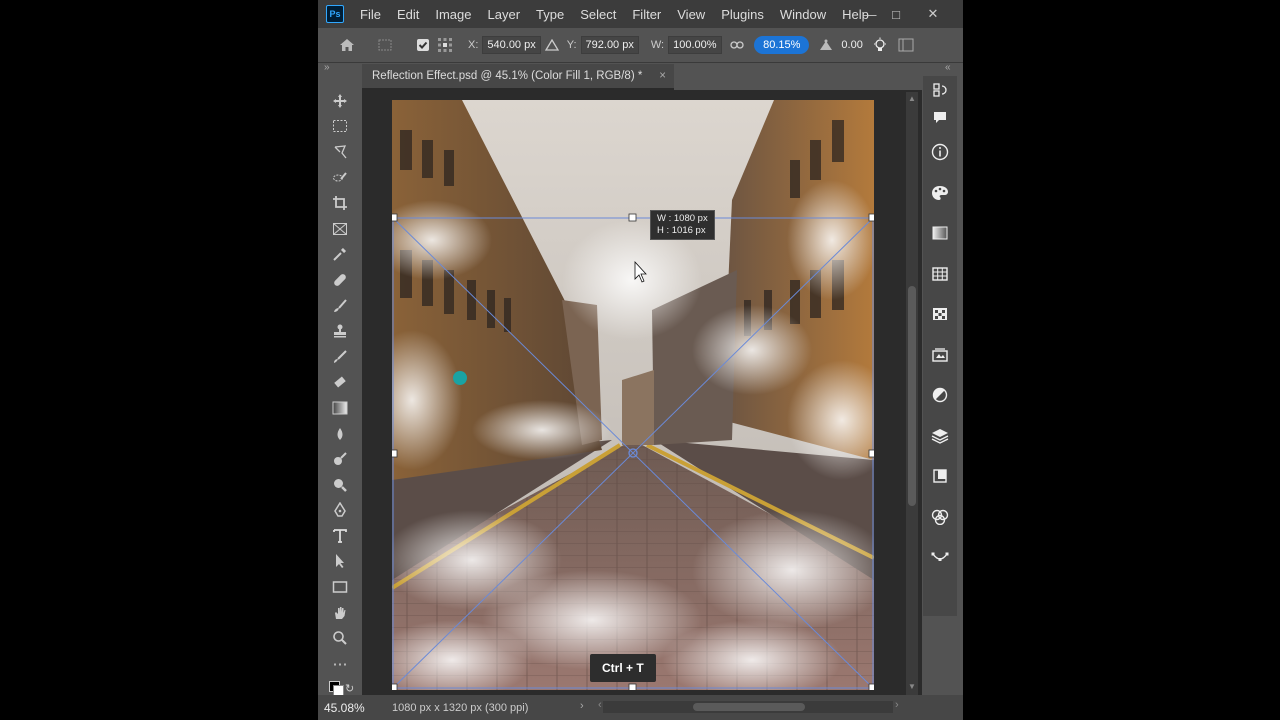  I want to click on healing-icon, so click(340, 280).